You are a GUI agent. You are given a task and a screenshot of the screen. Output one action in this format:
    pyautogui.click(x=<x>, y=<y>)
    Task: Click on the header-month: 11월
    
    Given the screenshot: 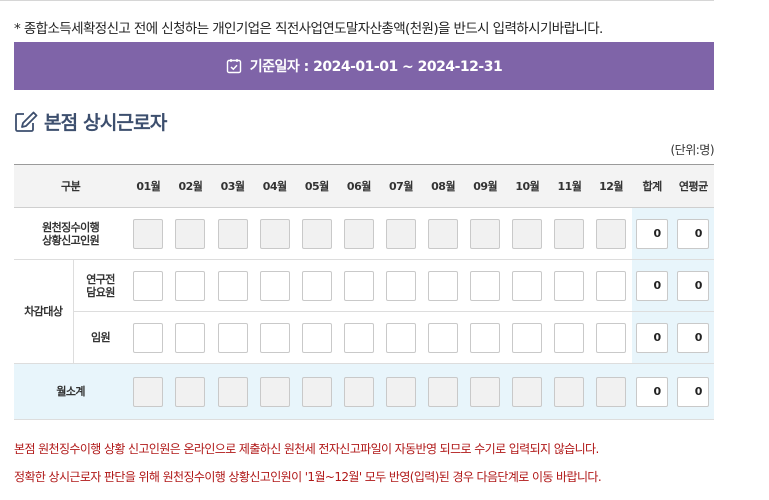 What is the action you would take?
    pyautogui.click(x=569, y=186)
    